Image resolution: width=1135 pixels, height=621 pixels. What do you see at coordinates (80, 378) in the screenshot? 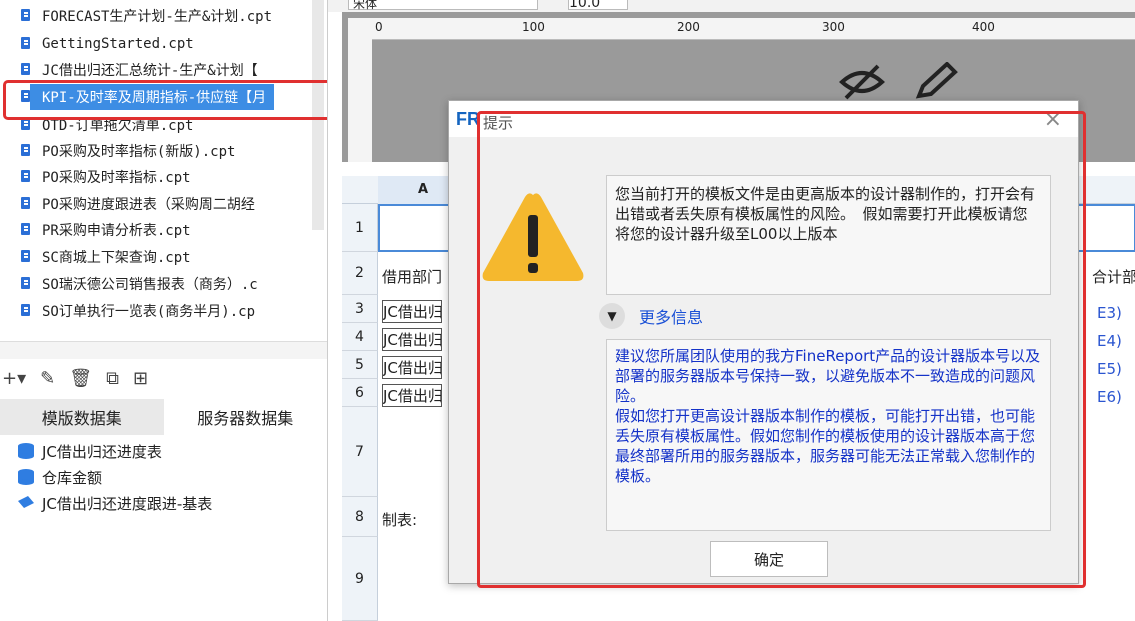
I see `delete-icon: 🗑` at bounding box center [80, 378].